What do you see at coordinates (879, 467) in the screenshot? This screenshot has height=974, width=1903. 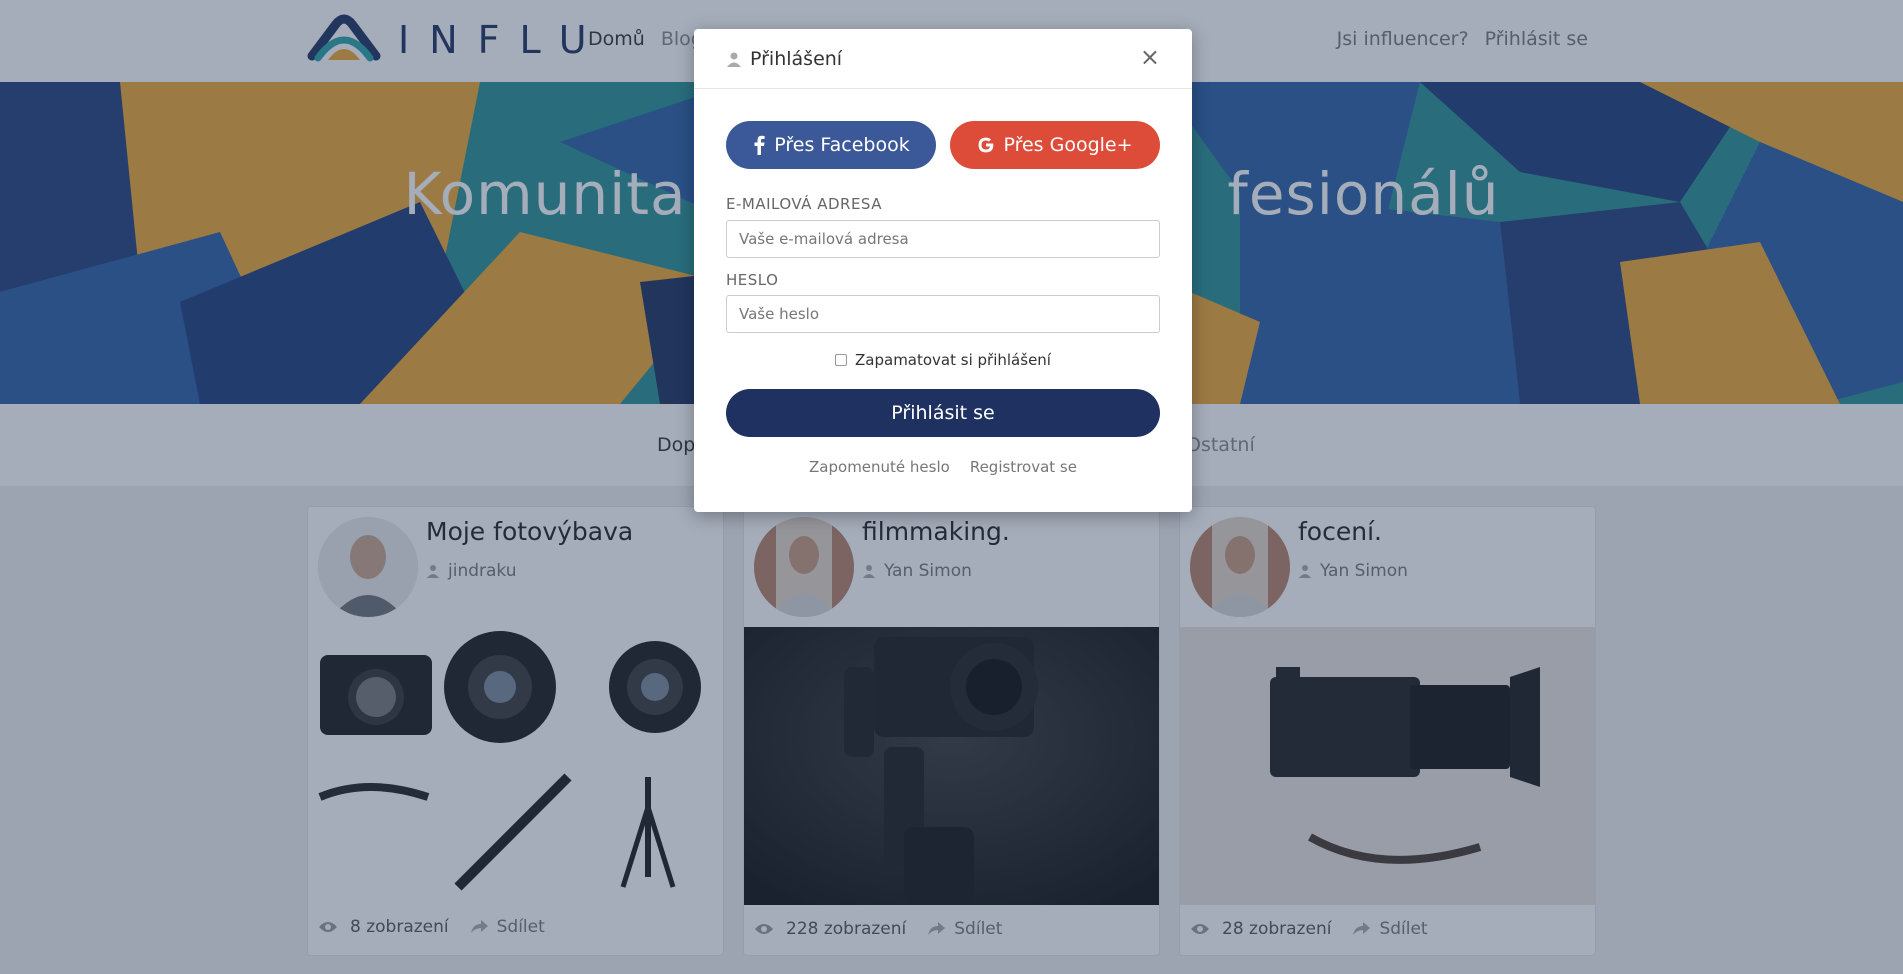 I see `forgot-password-link: Zapomenuté heslo` at bounding box center [879, 467].